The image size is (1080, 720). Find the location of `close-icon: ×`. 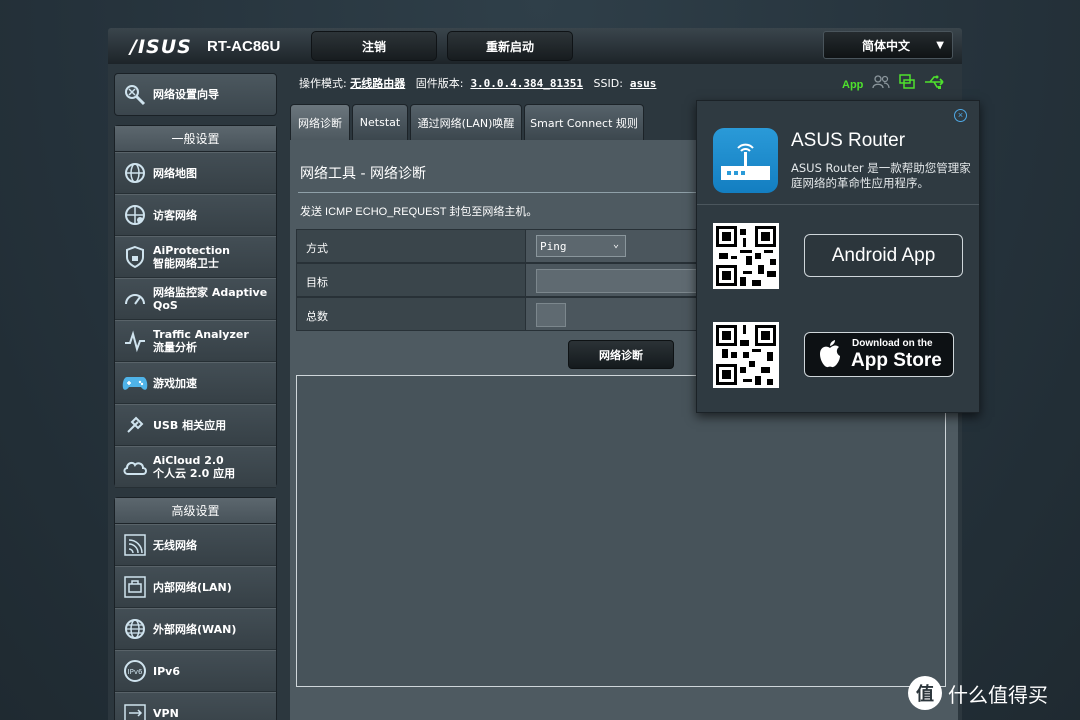

close-icon: × is located at coordinates (960, 115).